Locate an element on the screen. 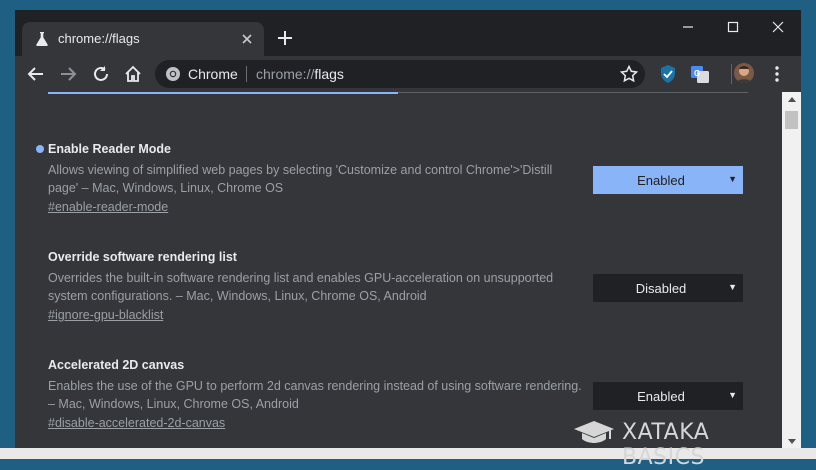 The height and width of the screenshot is (470, 816). toolbar-separator is located at coordinates (731, 74).